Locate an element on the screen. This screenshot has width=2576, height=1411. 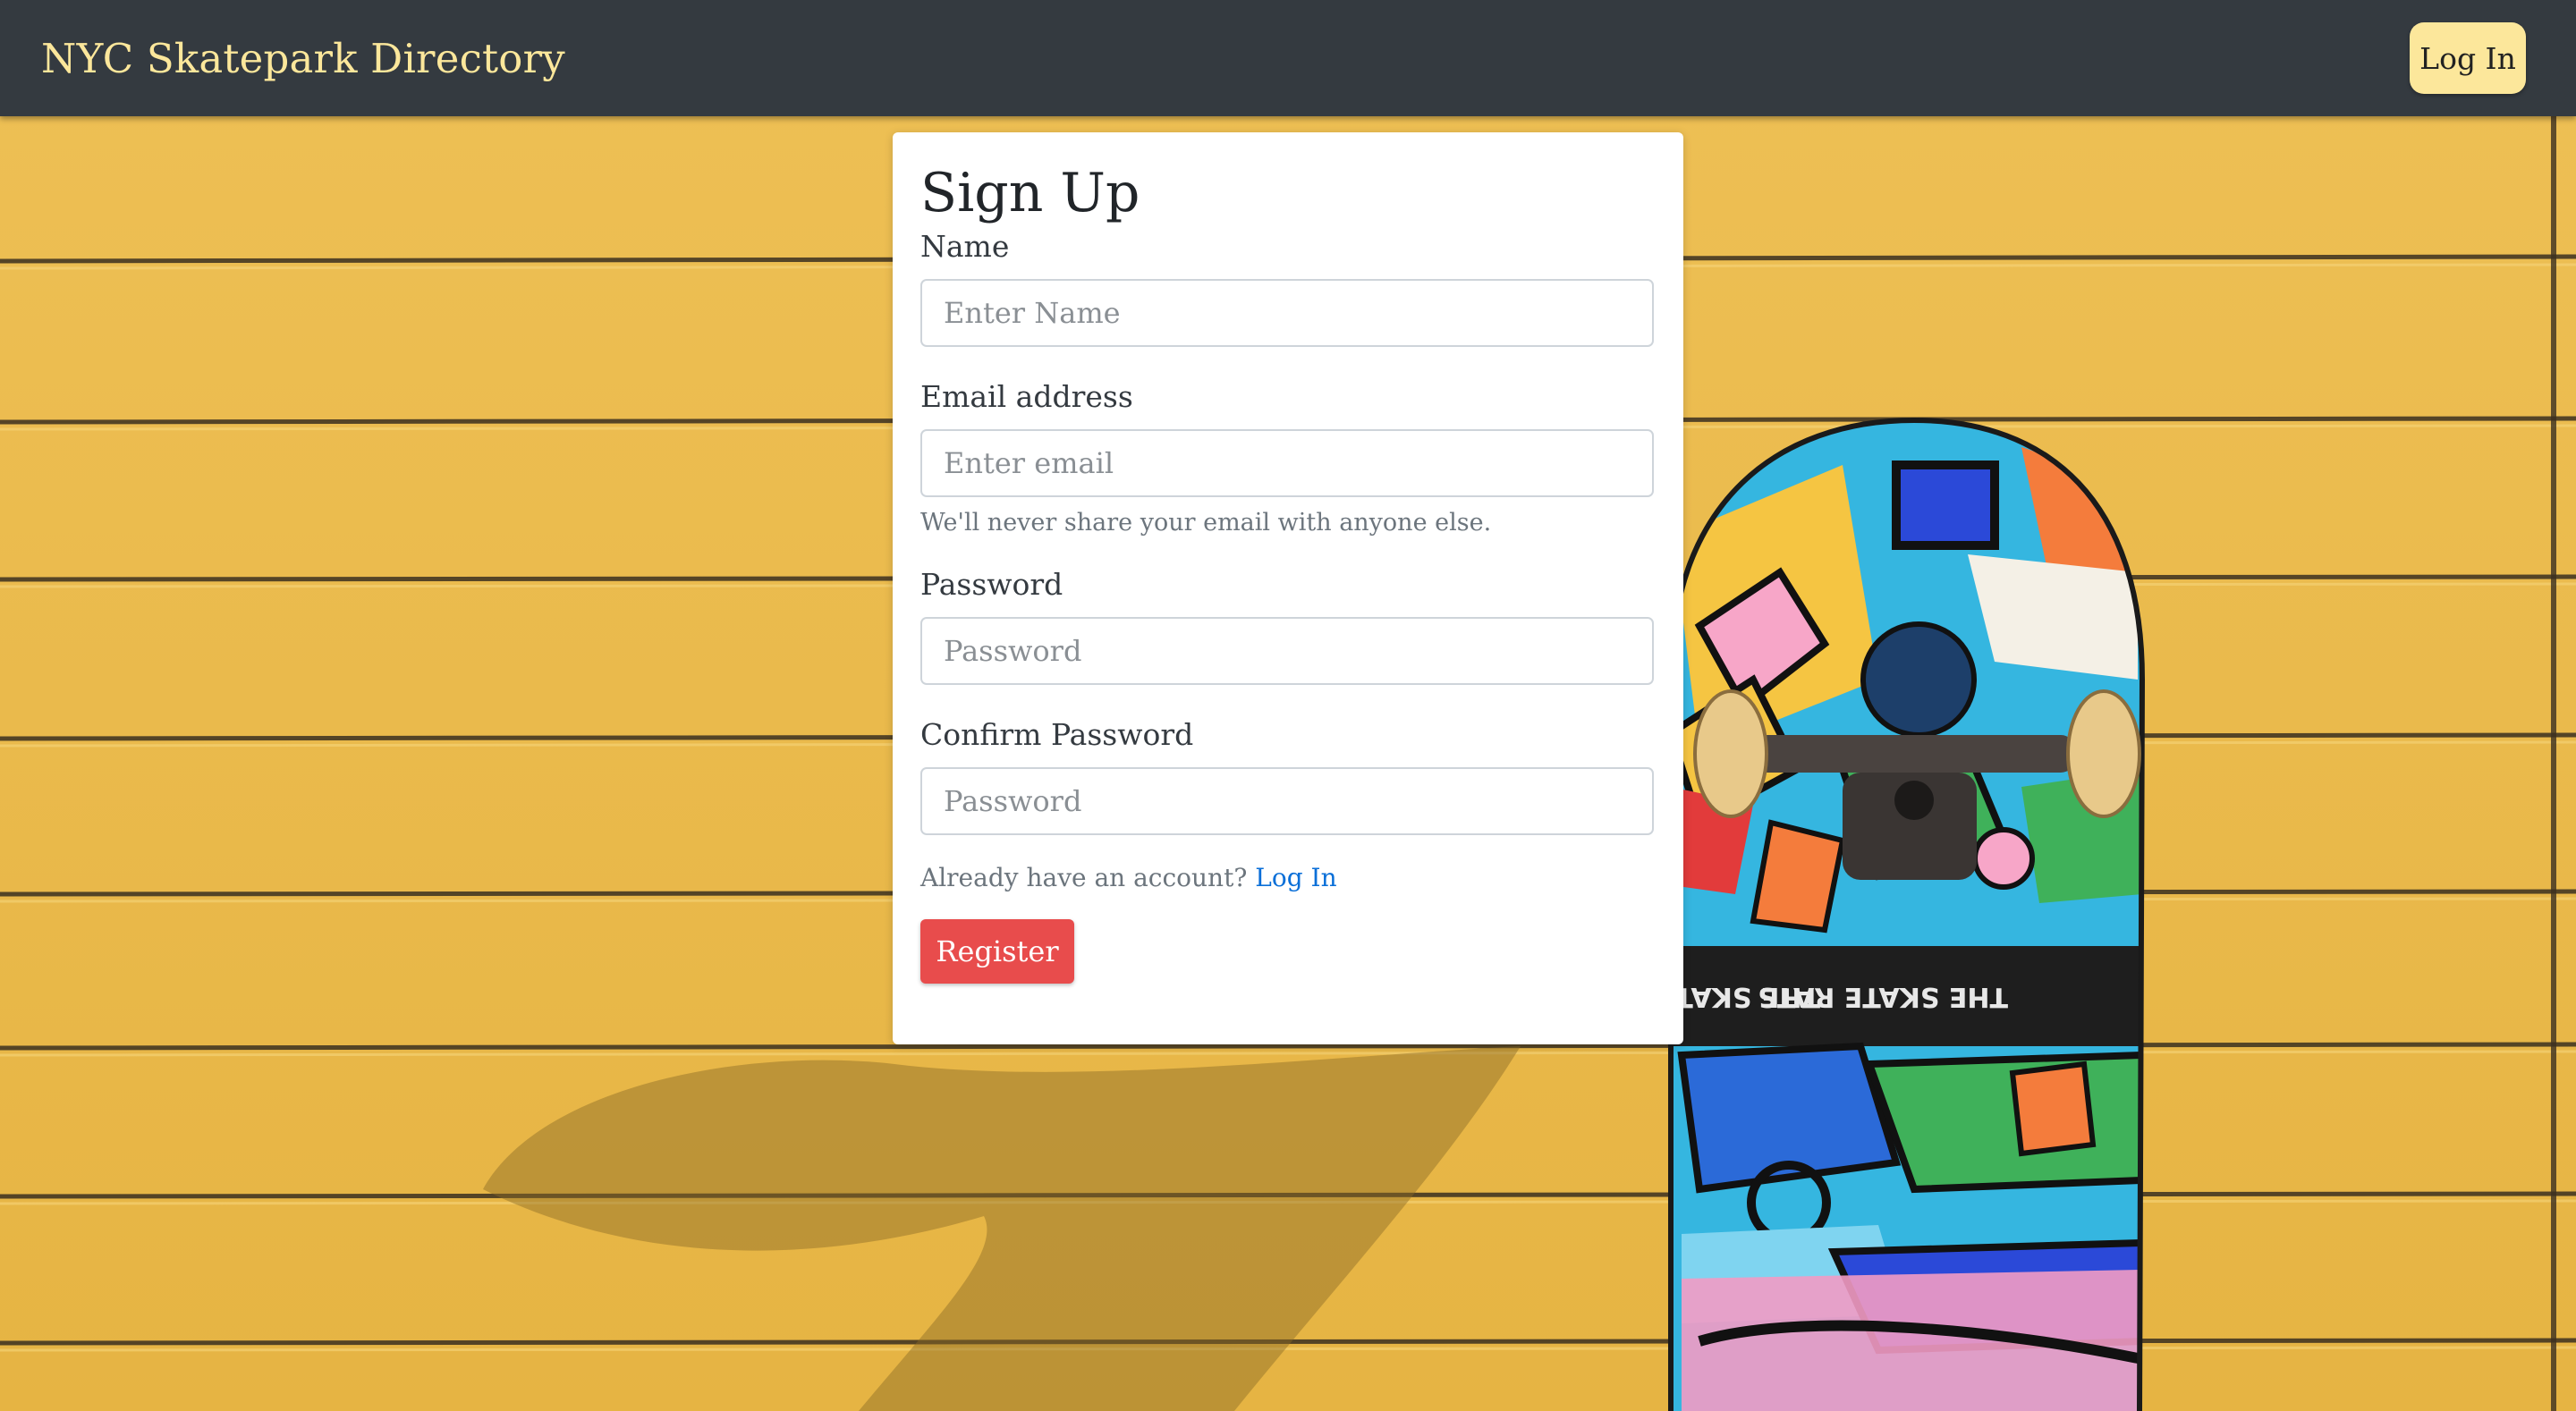
nav-login-button: Log In is located at coordinates (2468, 58).